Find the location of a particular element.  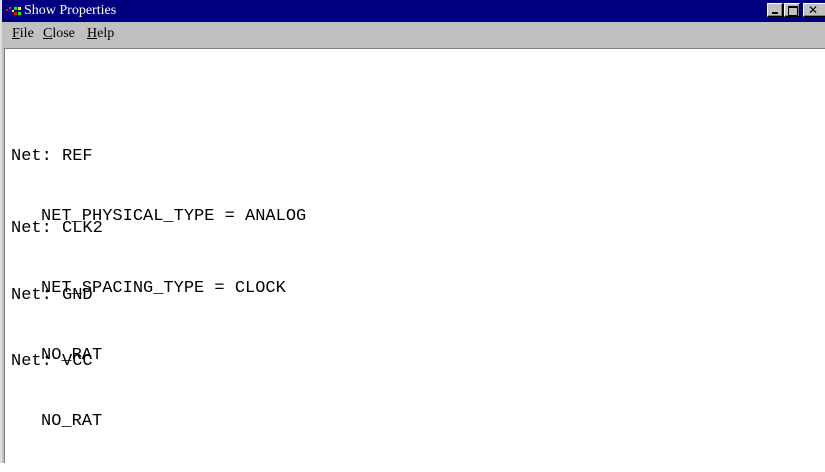

menu-bar: File Close Help is located at coordinates (413, 34).